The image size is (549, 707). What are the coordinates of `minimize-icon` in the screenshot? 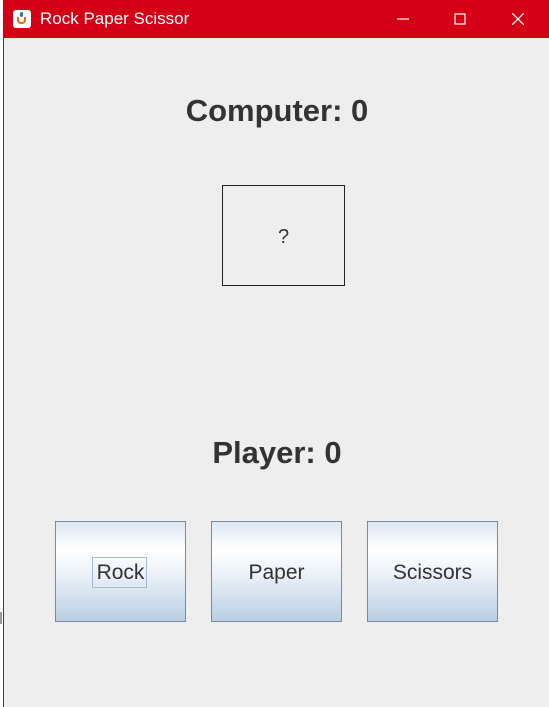 It's located at (403, 19).